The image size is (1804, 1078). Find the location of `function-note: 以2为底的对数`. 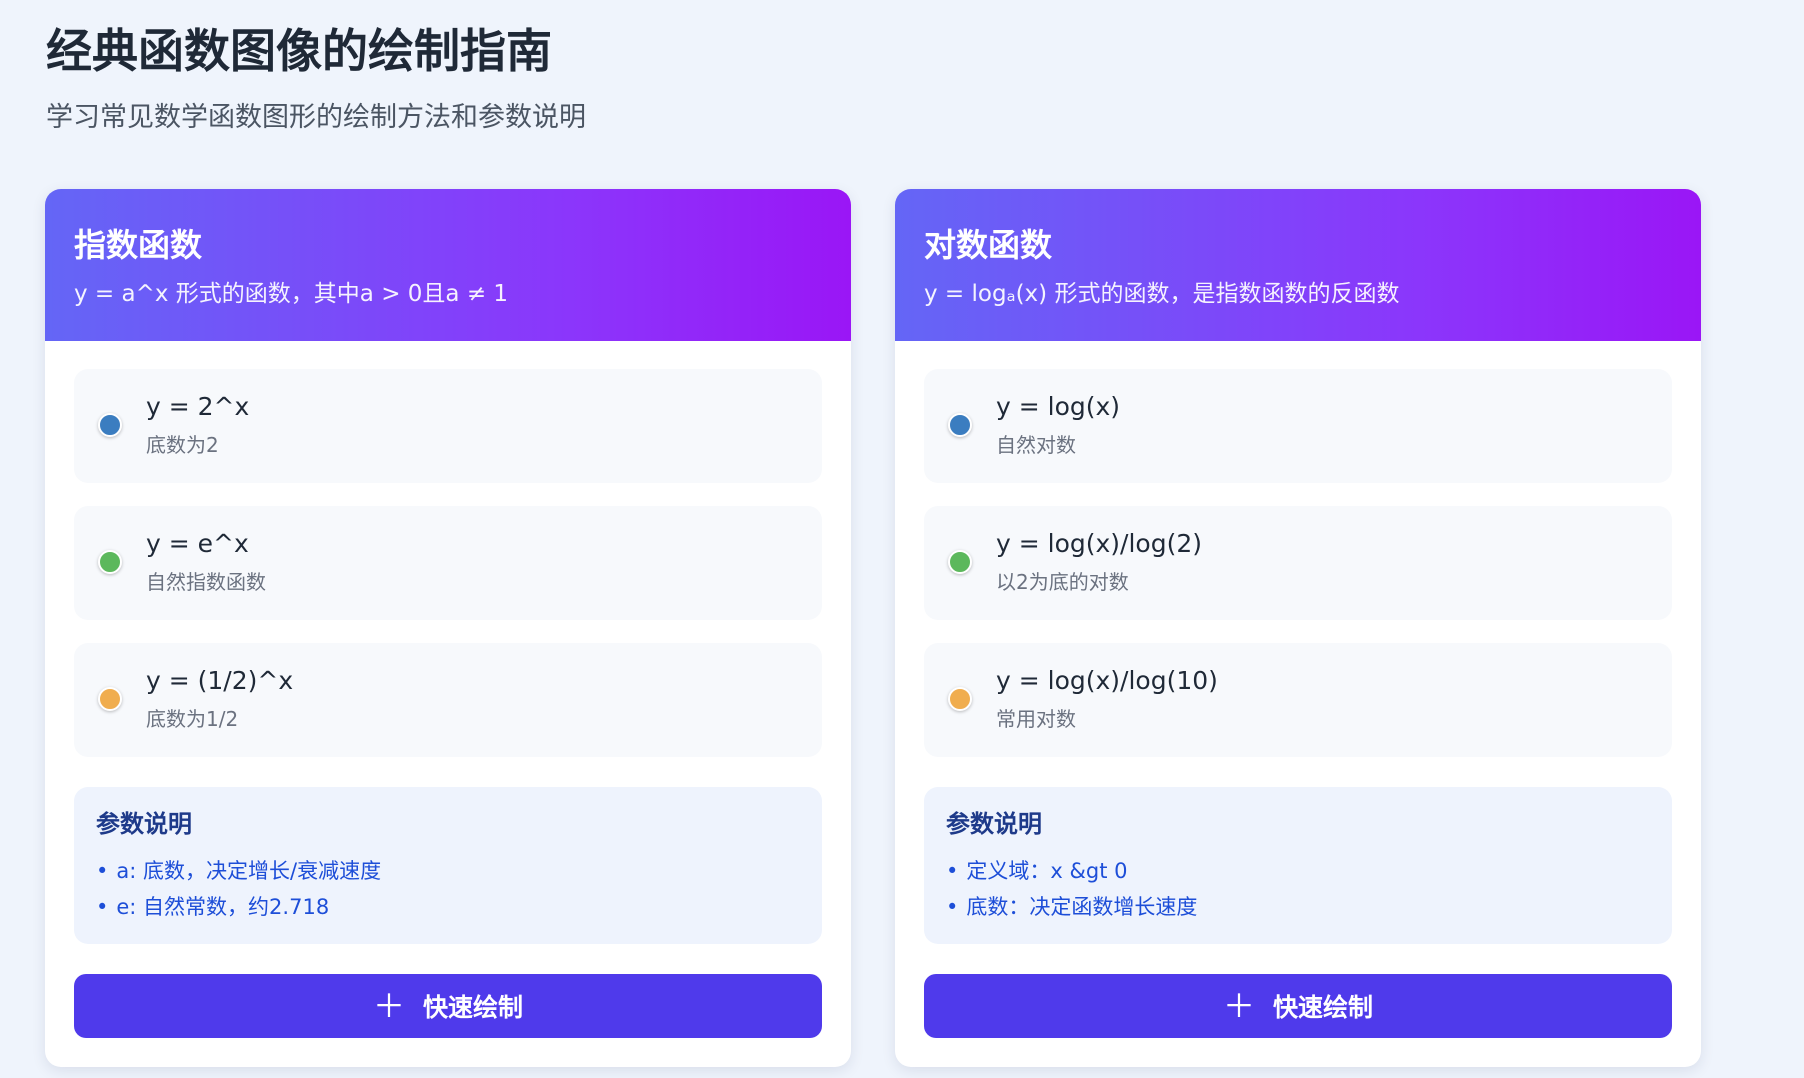

function-note: 以2为底的对数 is located at coordinates (1062, 582).